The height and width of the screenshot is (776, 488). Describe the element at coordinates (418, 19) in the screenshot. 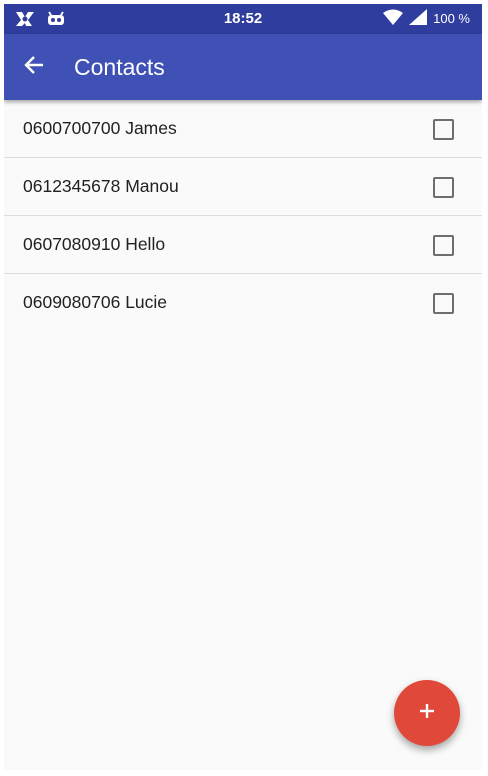

I see `cell-signal-icon` at that location.